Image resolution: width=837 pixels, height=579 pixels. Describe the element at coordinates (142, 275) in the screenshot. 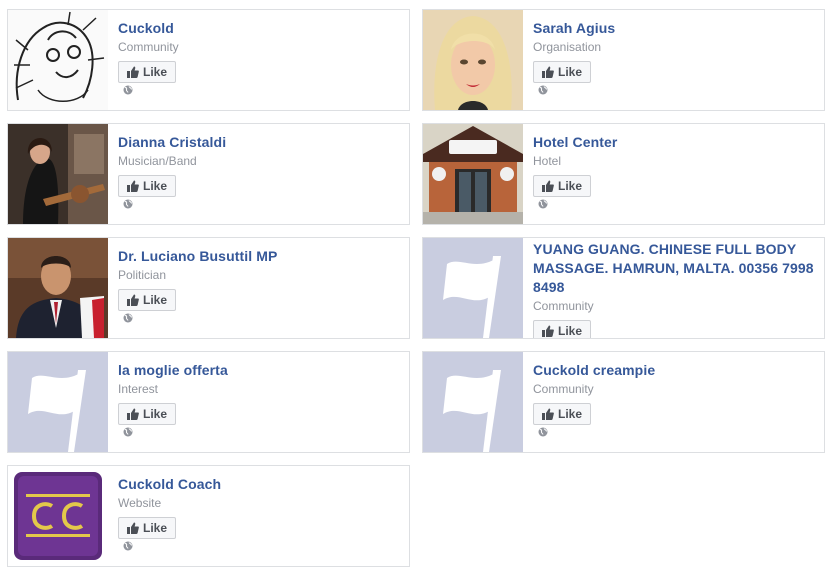

I see `page-category: Politician` at that location.